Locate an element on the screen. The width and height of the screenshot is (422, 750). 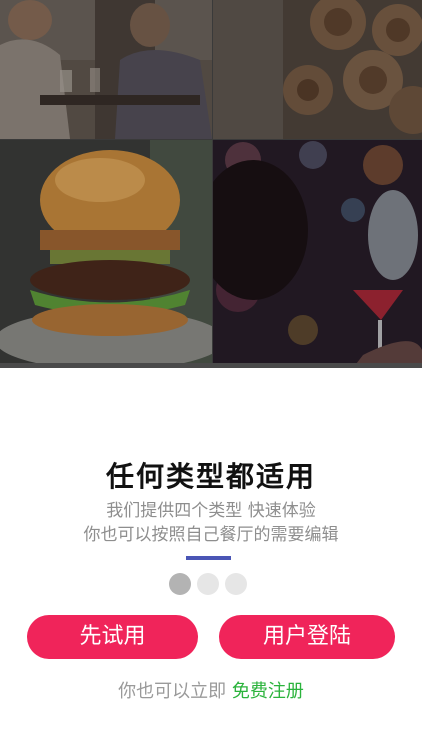
gallery-divider is located at coordinates (211, 365).